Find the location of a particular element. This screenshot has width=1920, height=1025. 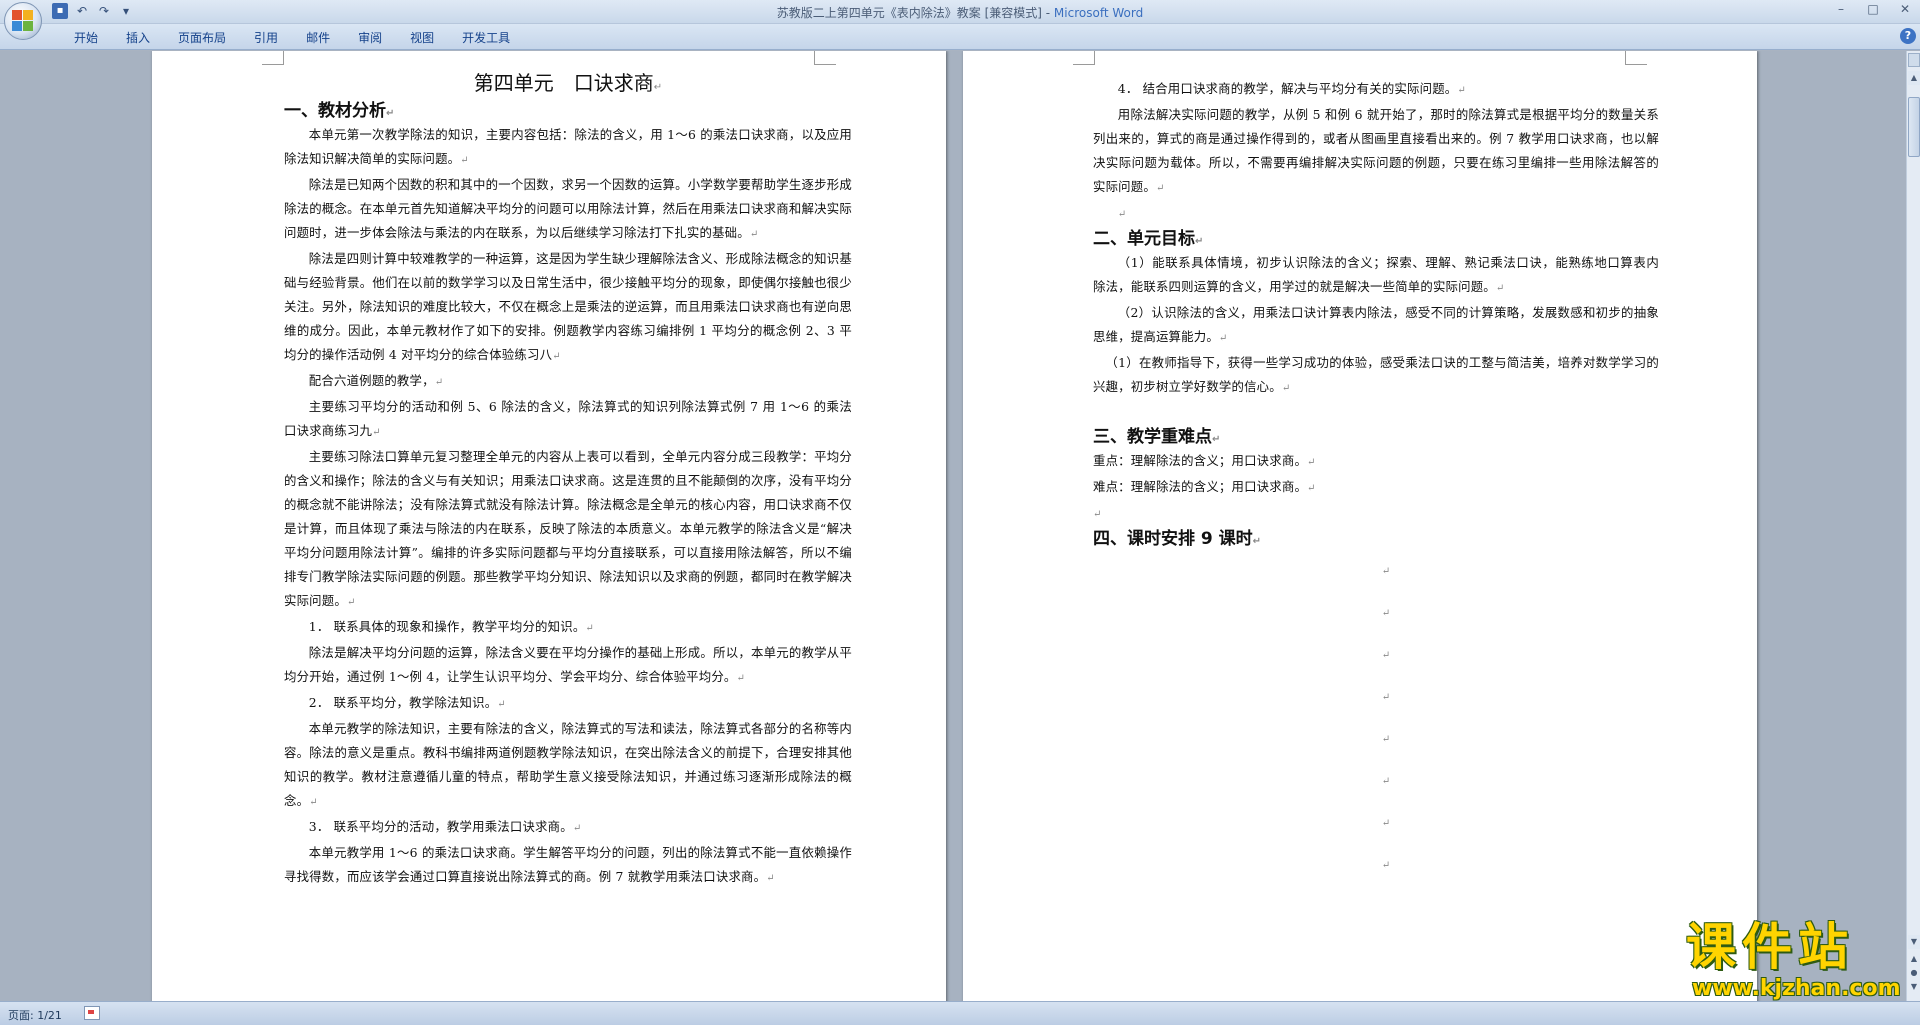

paragraph-text: 难点：理解除法的含义；用口诀求商。 is located at coordinates (1200, 486).